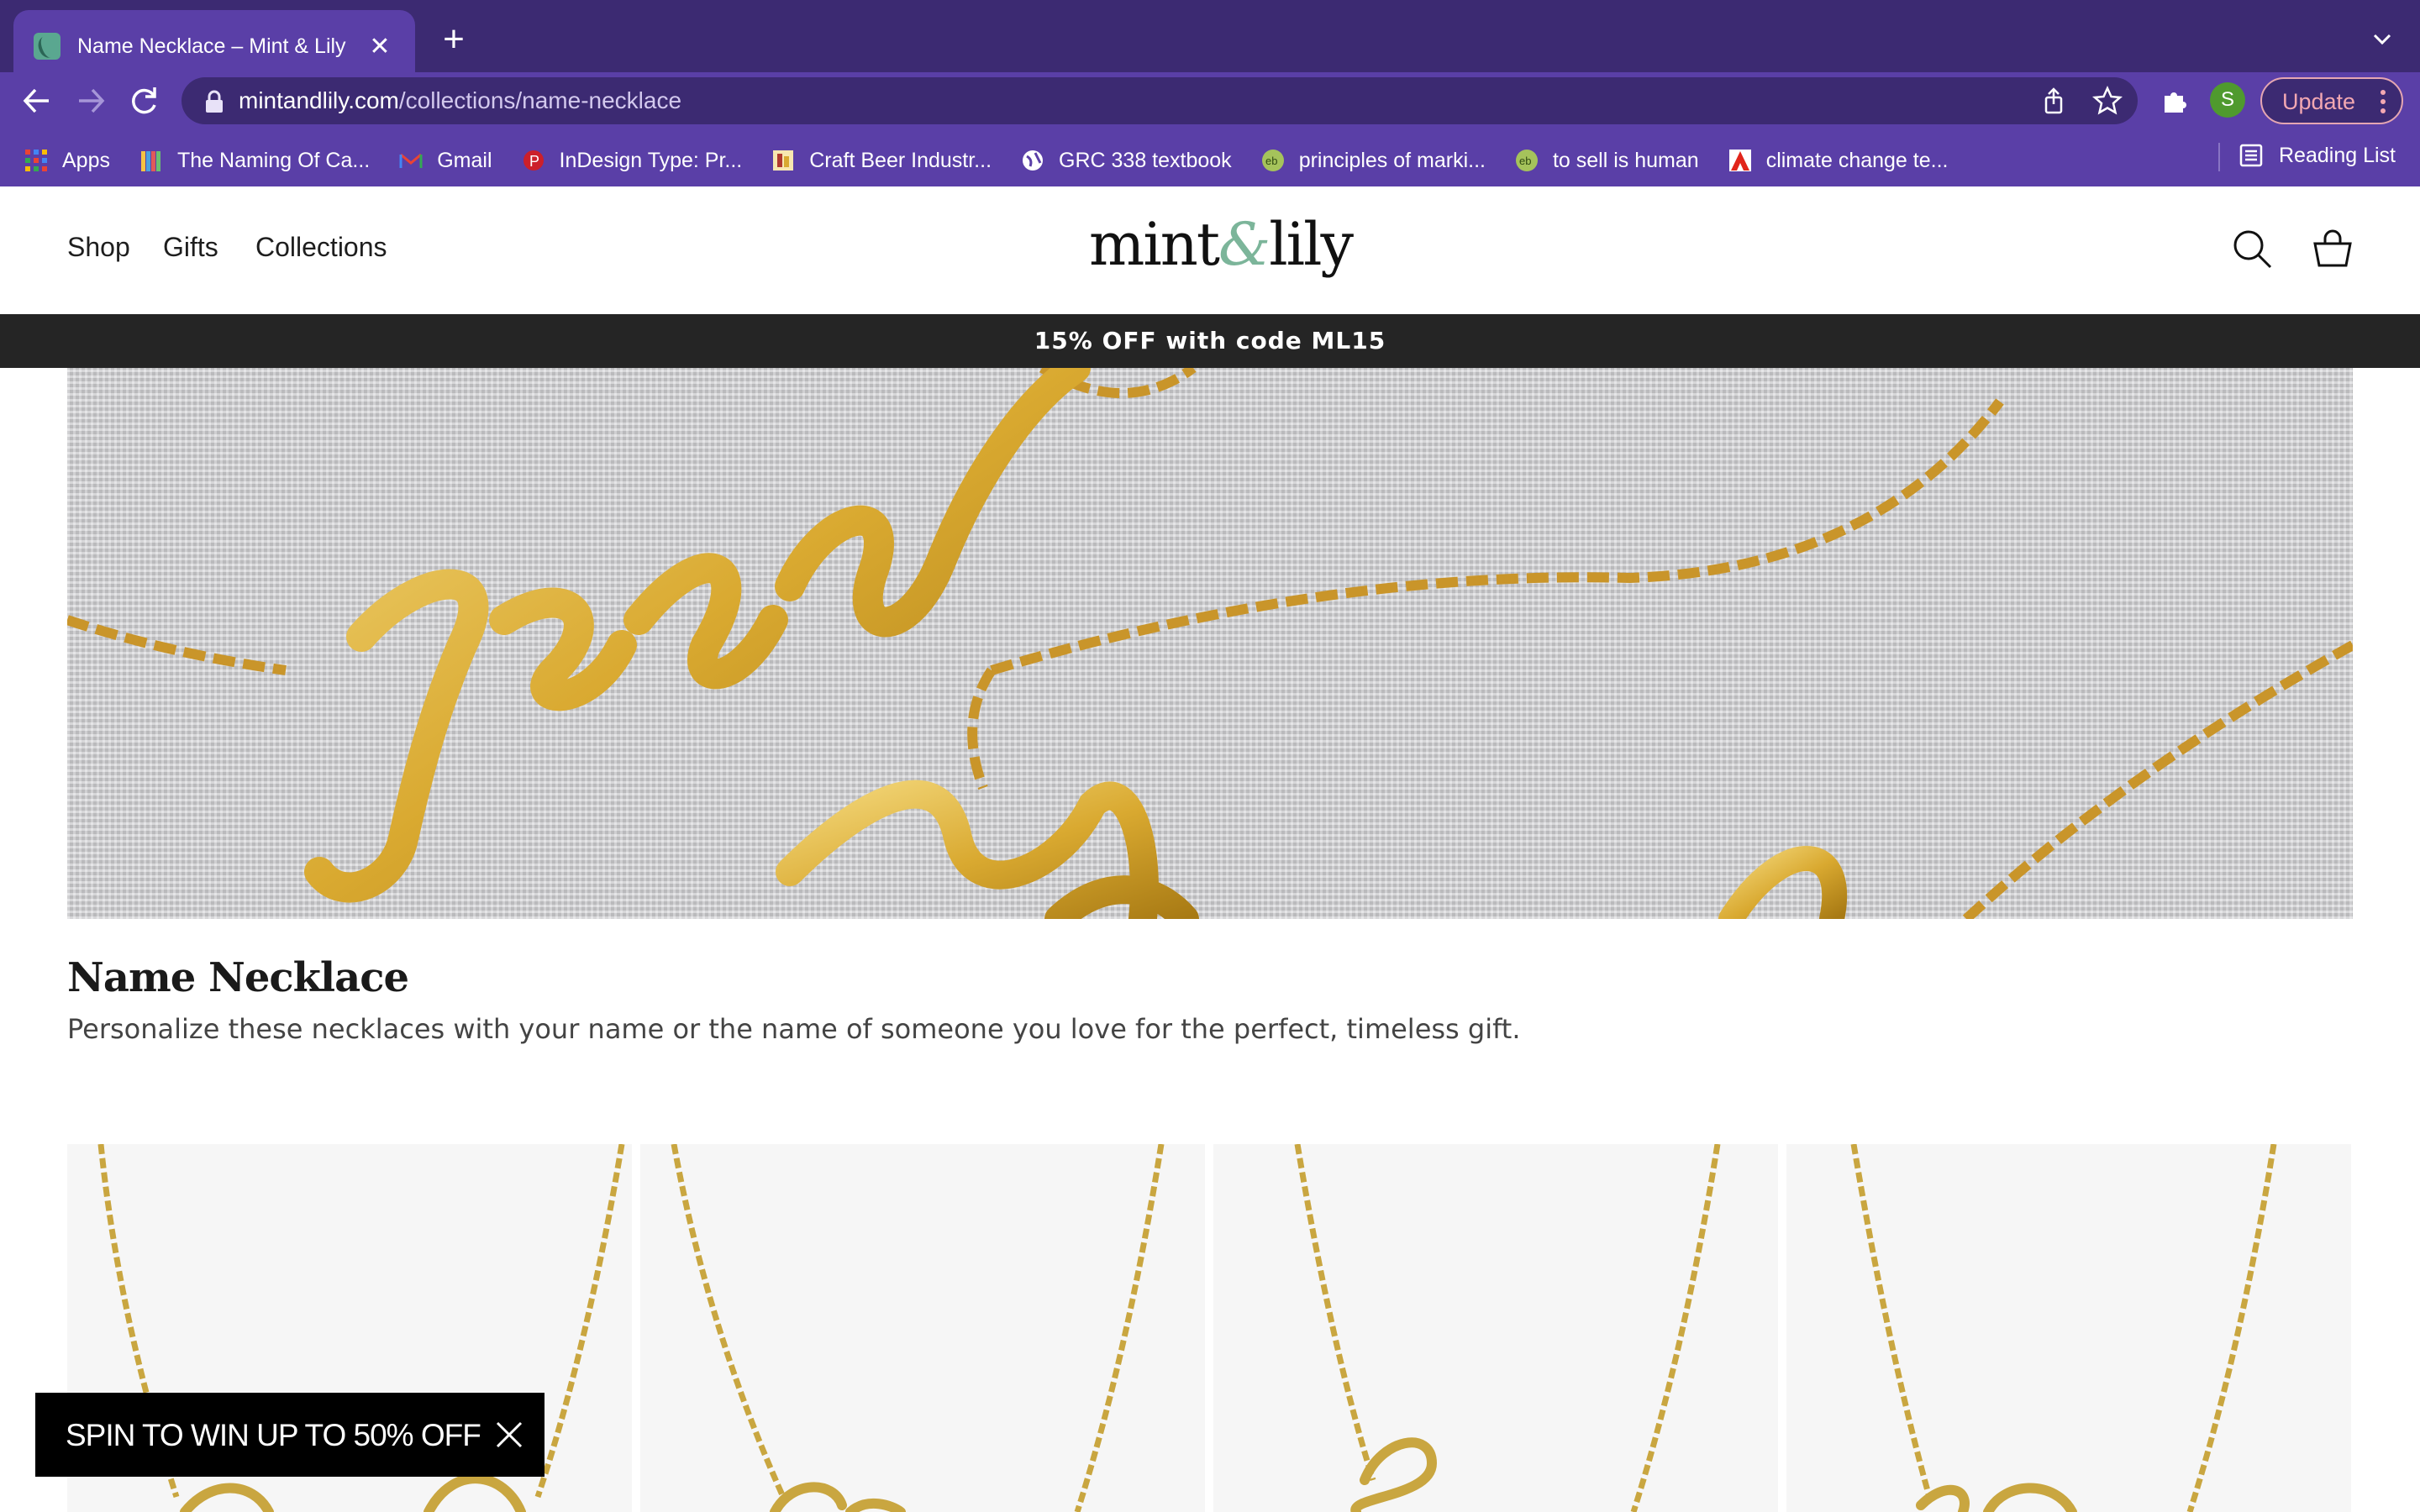 The width and height of the screenshot is (2420, 1512). I want to click on promo-text: 15% OFF with code ML15, so click(1210, 340).